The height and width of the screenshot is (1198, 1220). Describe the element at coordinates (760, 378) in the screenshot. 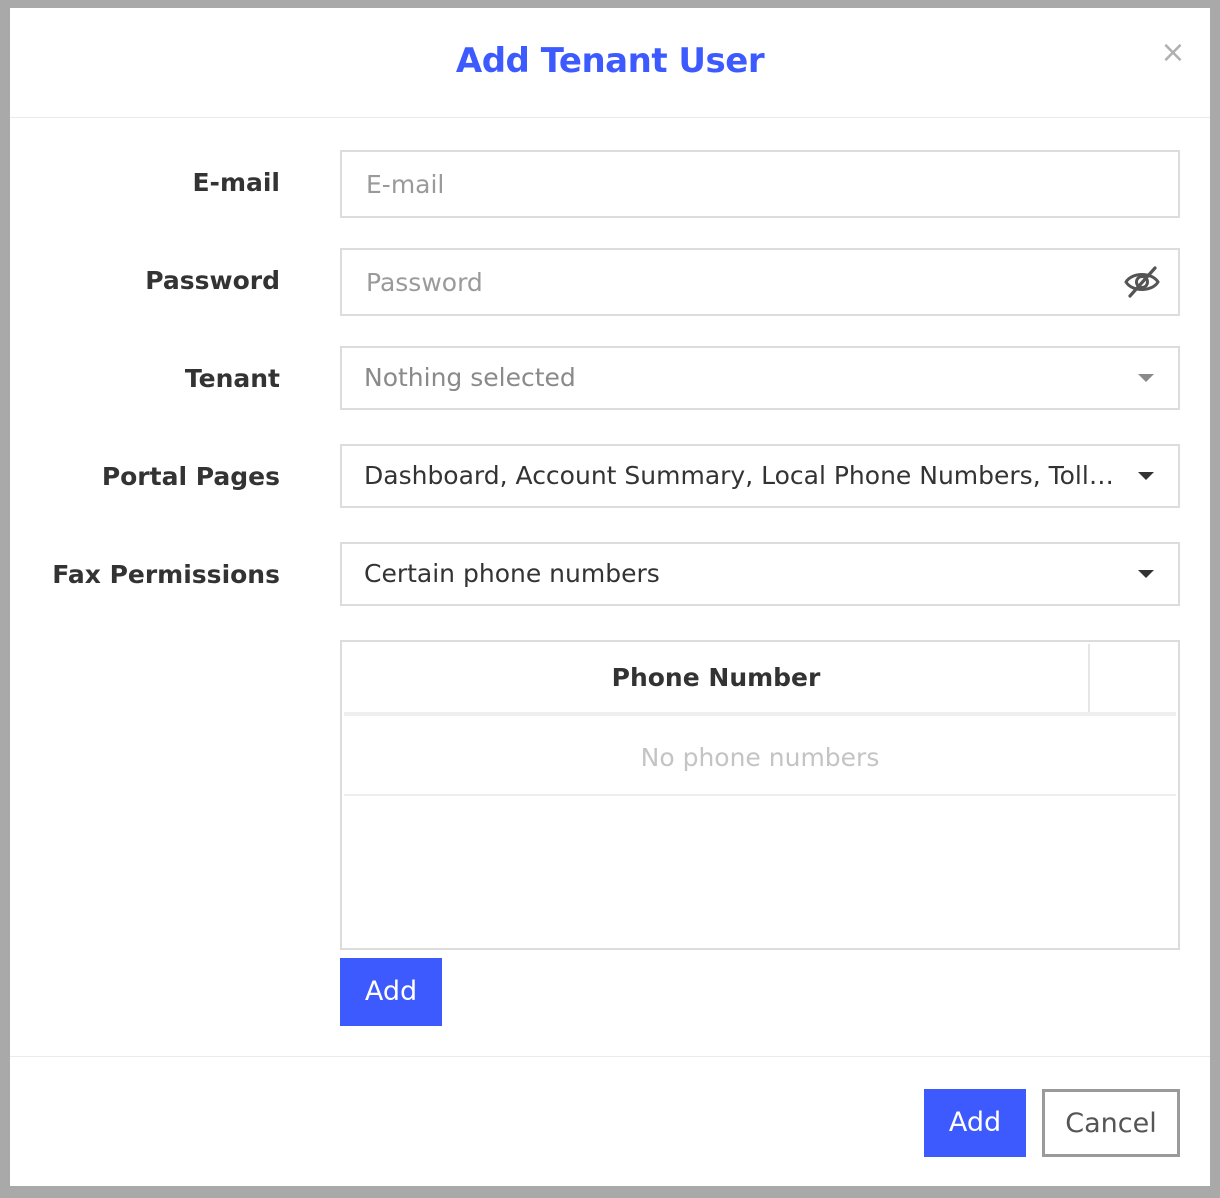

I see `tenant-select: Nothing selected` at that location.